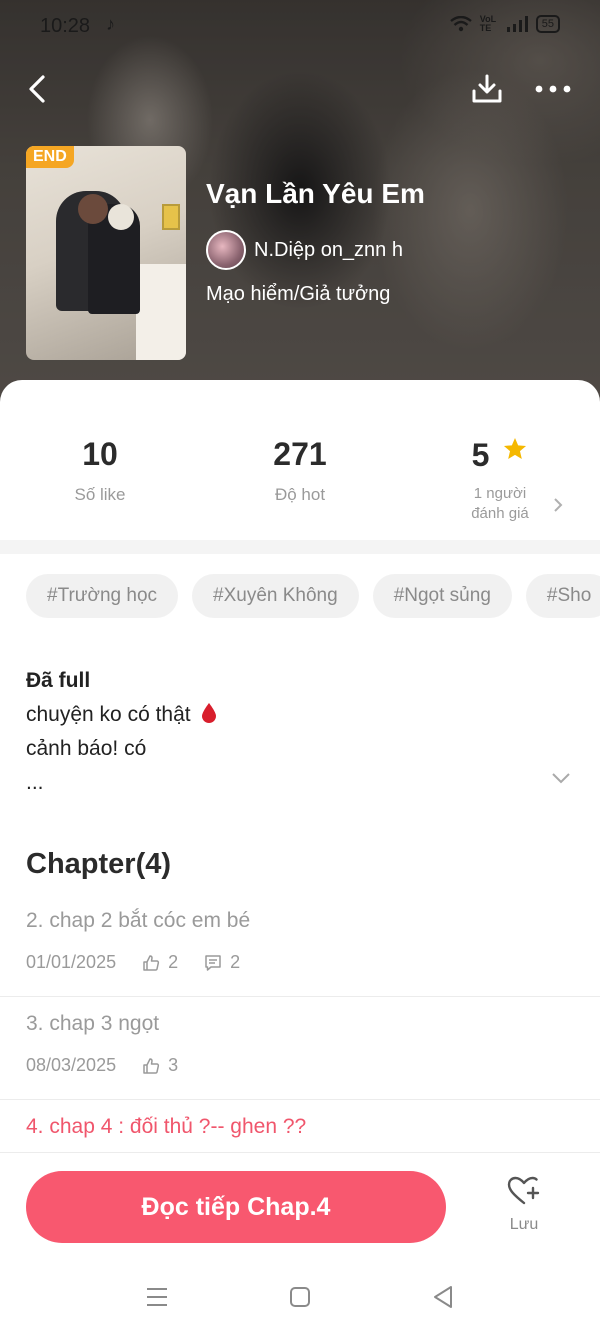  I want to click on rating-suffix-label: đánh giá, so click(500, 513).